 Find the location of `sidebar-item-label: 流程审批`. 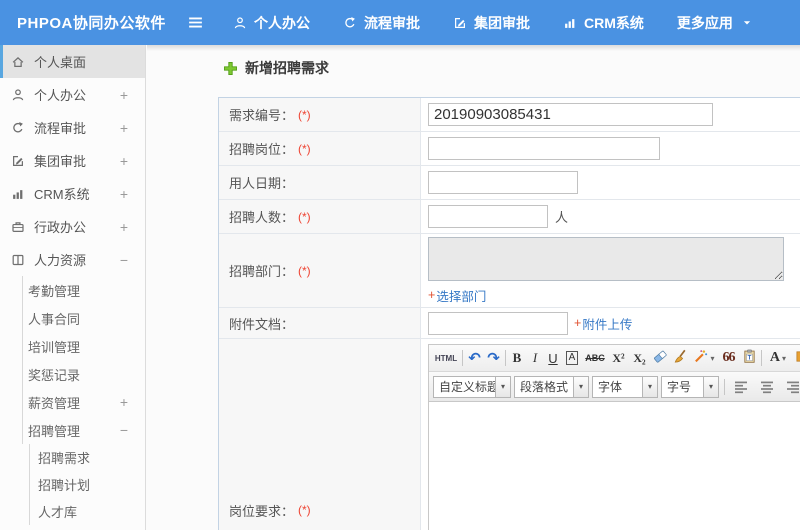

sidebar-item-label: 流程审批 is located at coordinates (60, 128).